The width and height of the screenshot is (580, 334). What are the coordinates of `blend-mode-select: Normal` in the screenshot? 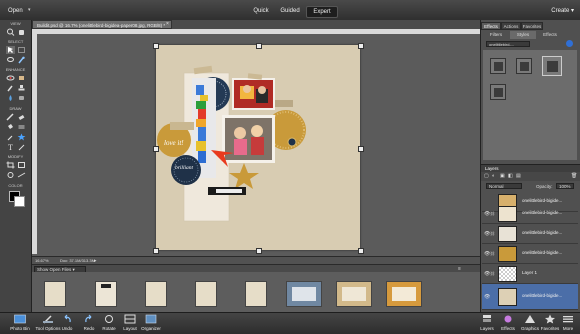 It's located at (504, 186).